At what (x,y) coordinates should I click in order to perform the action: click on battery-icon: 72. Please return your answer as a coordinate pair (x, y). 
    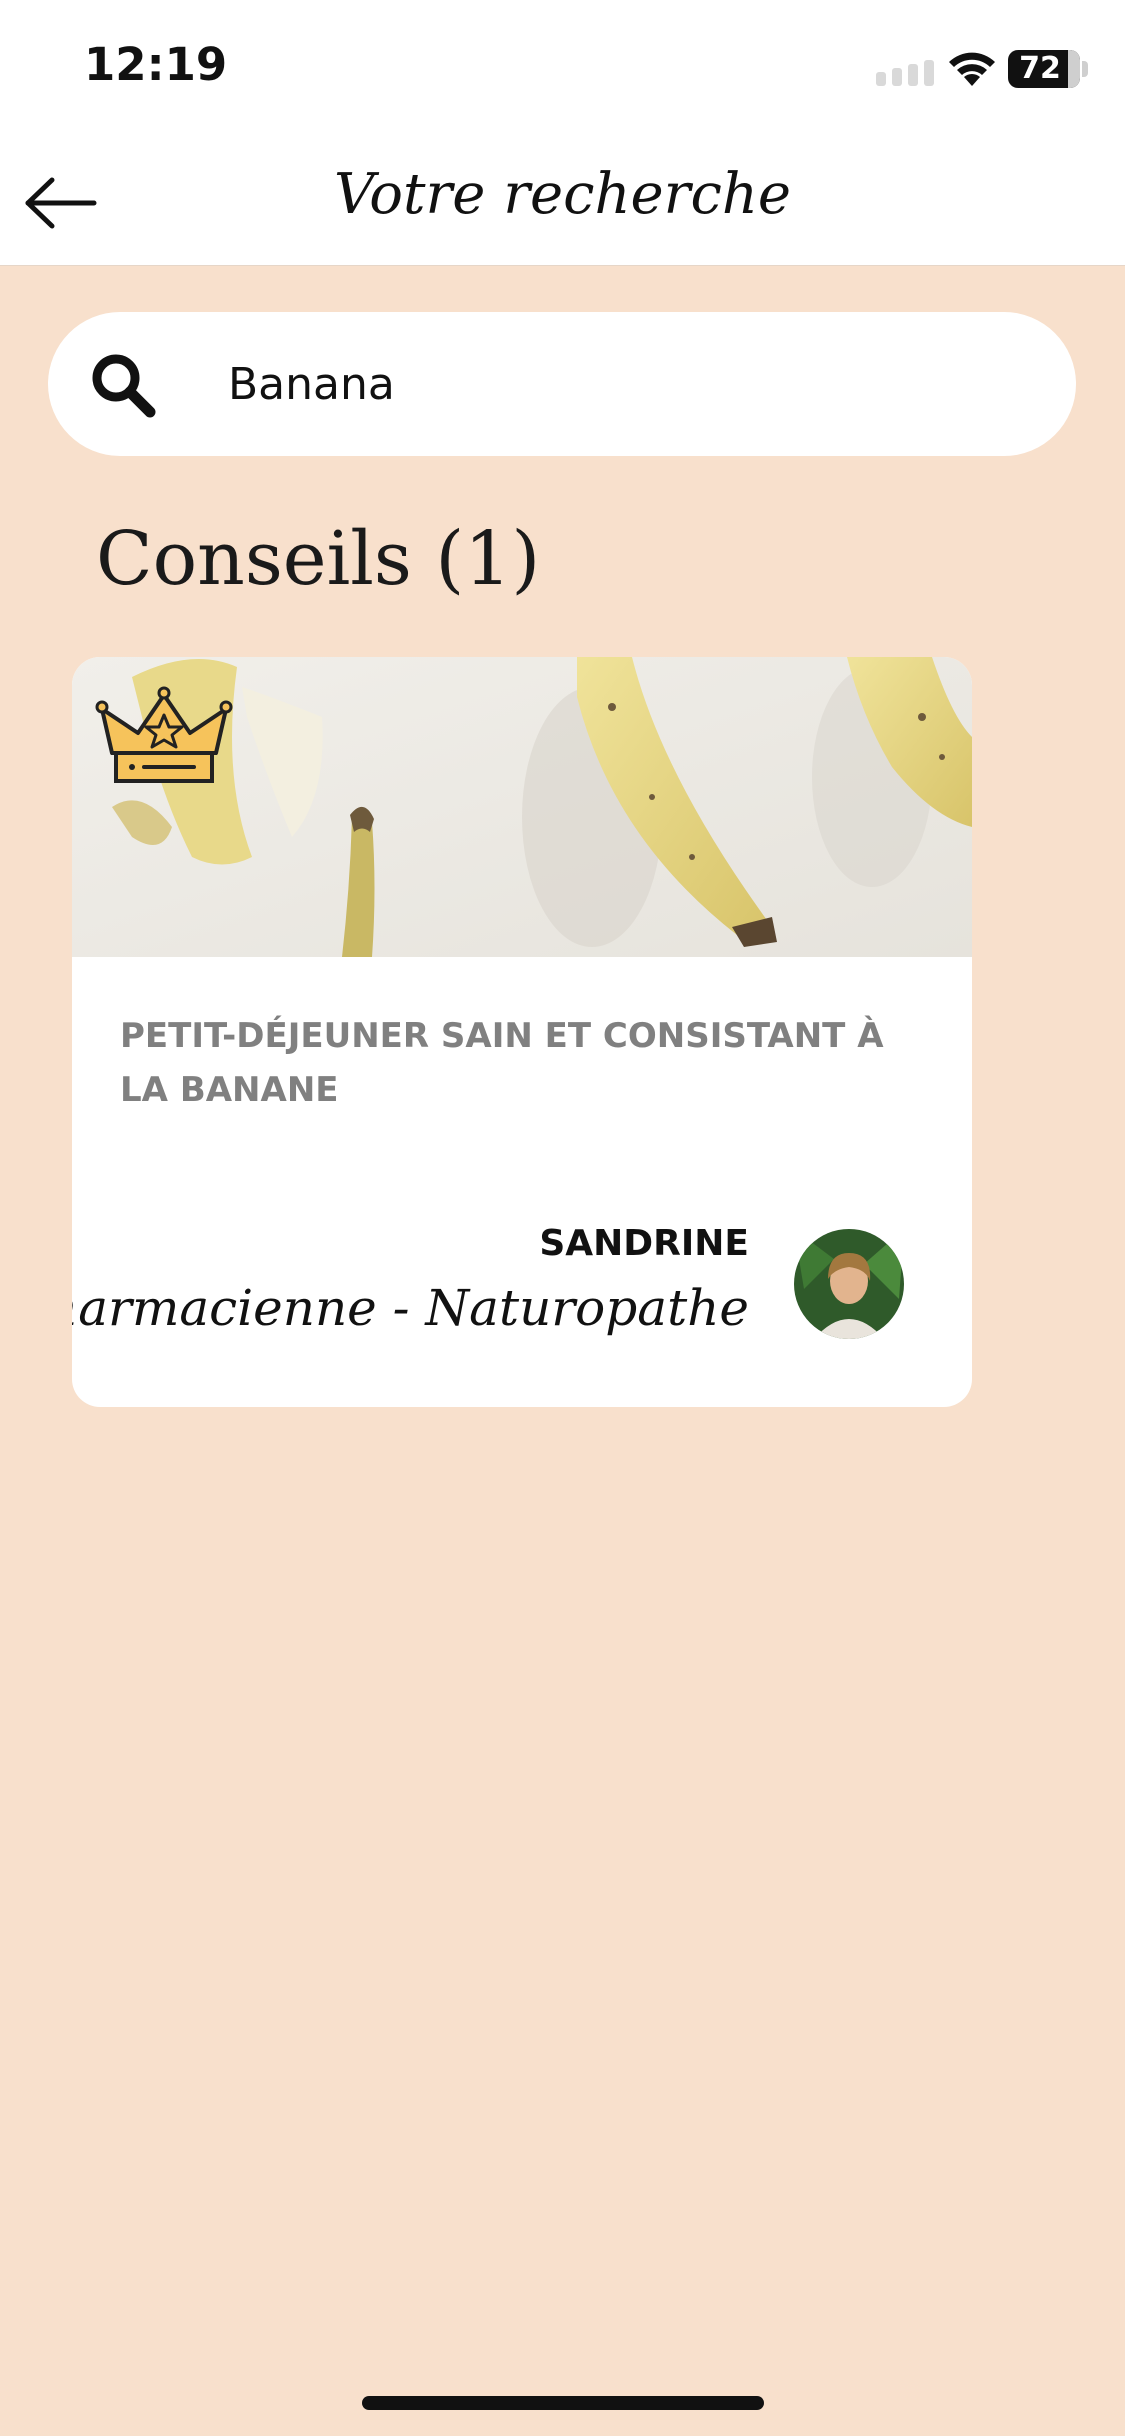
    Looking at the image, I should click on (1044, 69).